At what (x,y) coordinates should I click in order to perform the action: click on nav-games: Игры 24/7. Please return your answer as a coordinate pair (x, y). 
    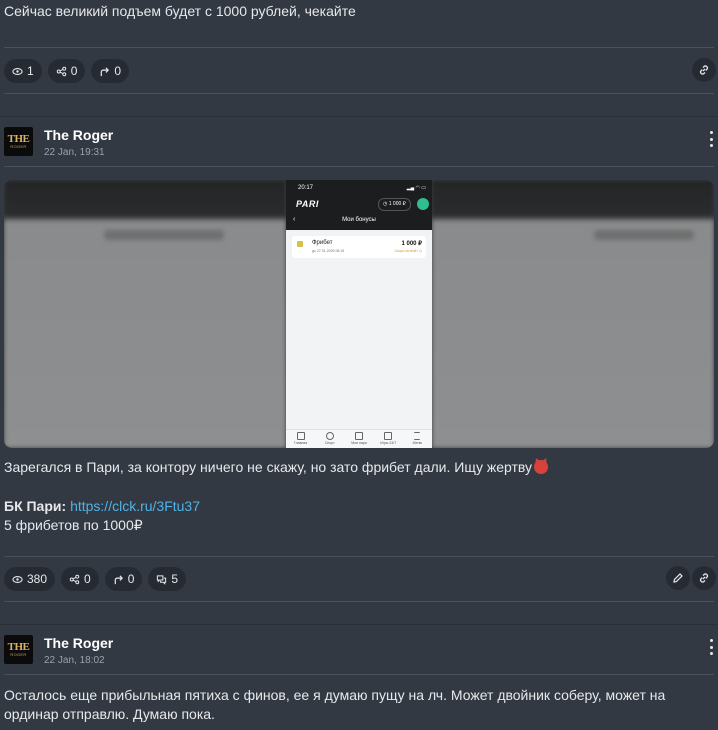
    Looking at the image, I should click on (388, 439).